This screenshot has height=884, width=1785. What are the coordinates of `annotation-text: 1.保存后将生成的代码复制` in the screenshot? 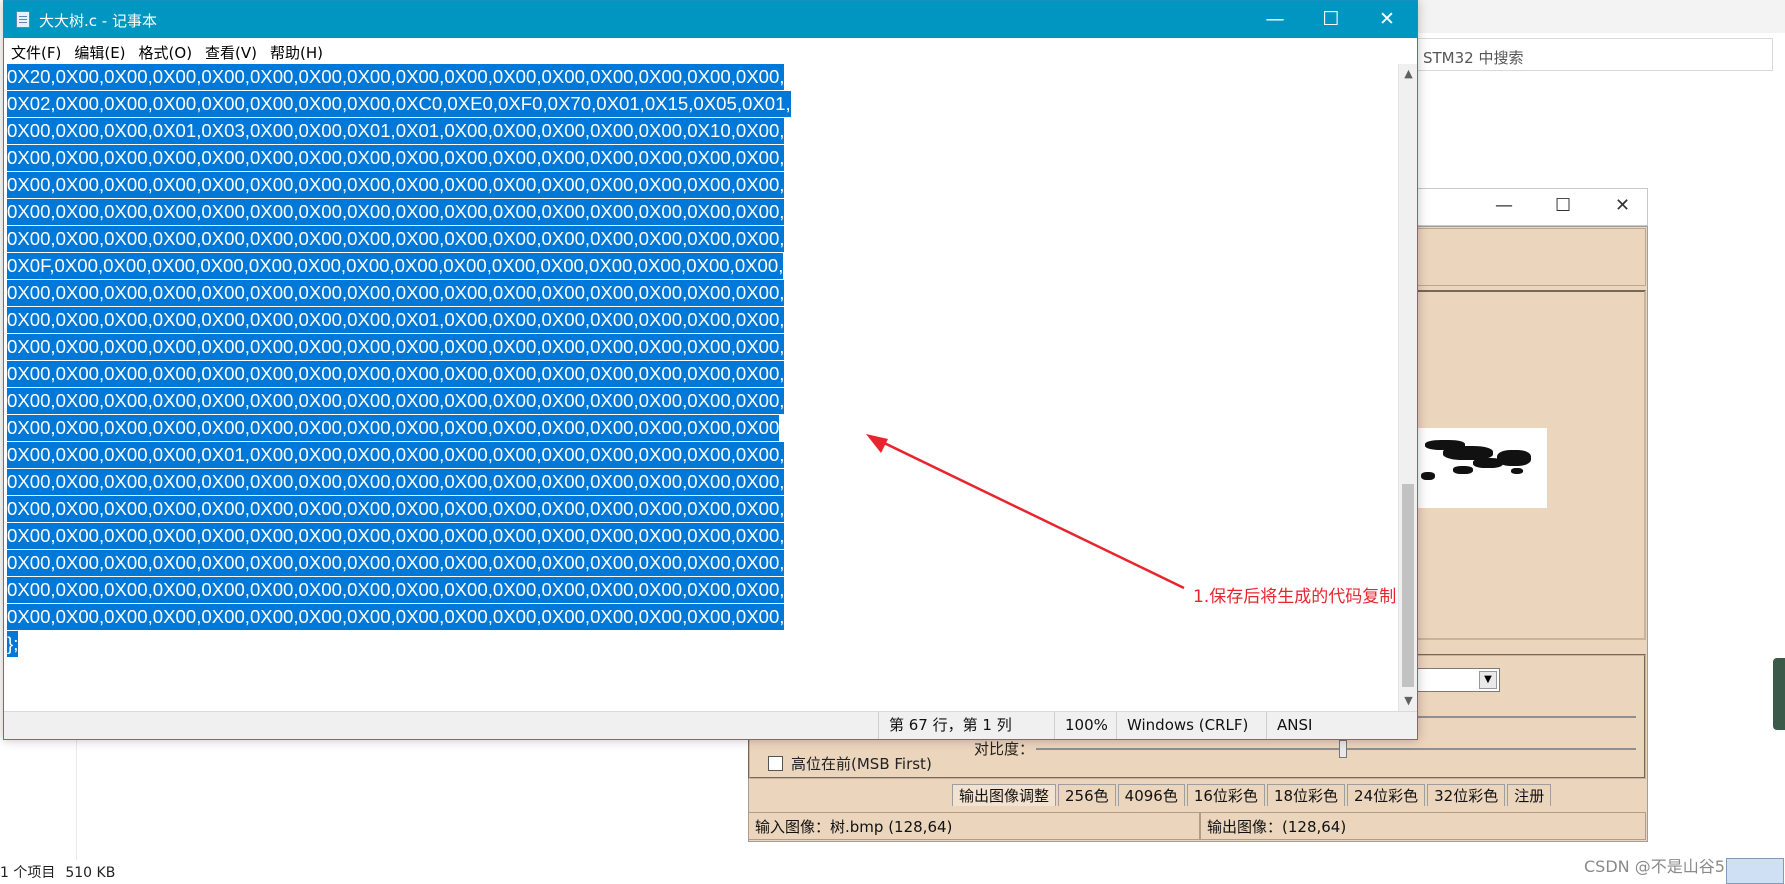 It's located at (1295, 597).